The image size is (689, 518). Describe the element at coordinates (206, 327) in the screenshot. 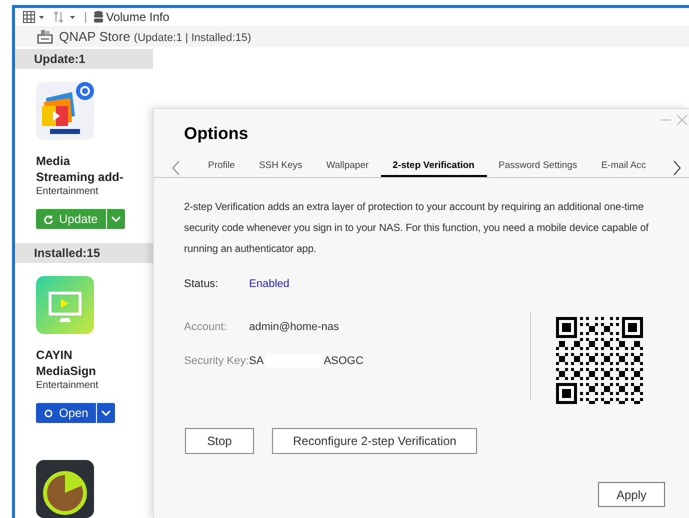

I see `account-label: Account:` at that location.